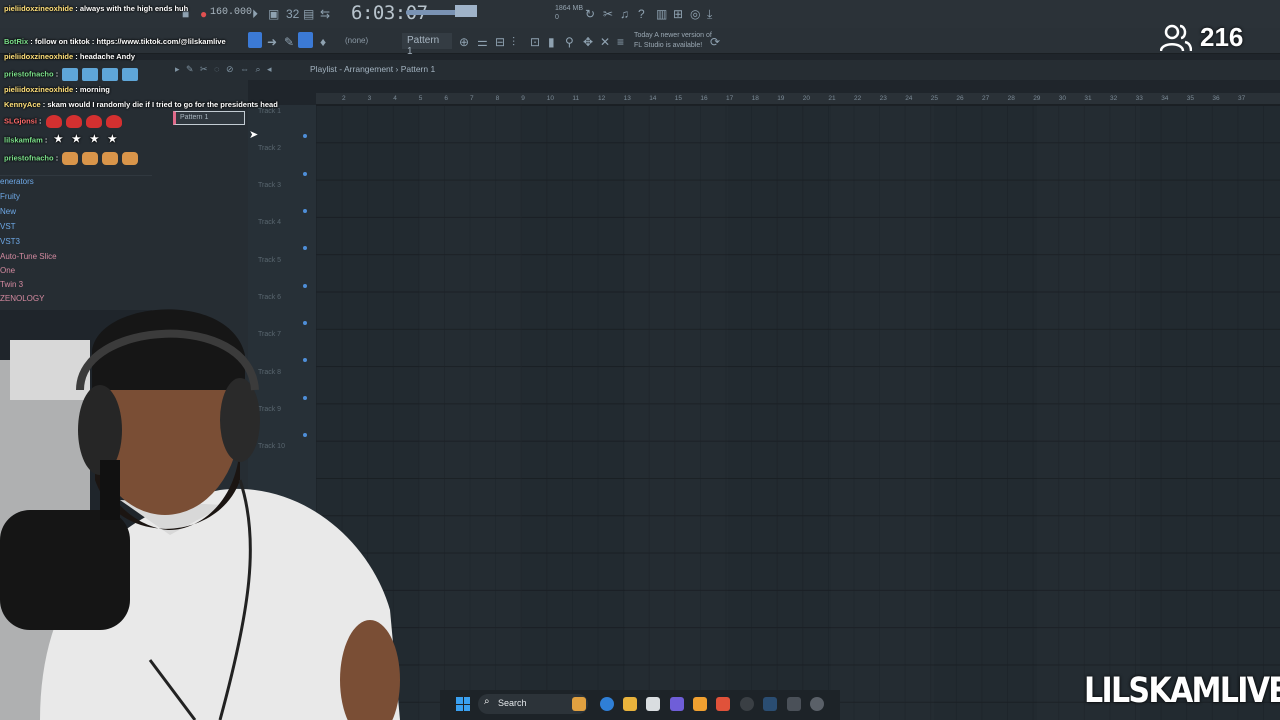 The image size is (1280, 720). Describe the element at coordinates (1062, 98) in the screenshot. I see `ruler-number: 30` at that location.